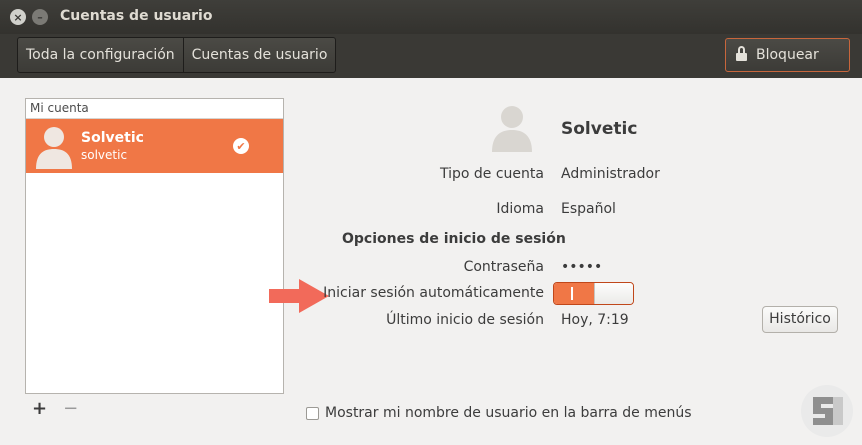 Image resolution: width=862 pixels, height=445 pixels. Describe the element at coordinates (492, 174) in the screenshot. I see `account-type-label: Tipo de cuenta` at that location.